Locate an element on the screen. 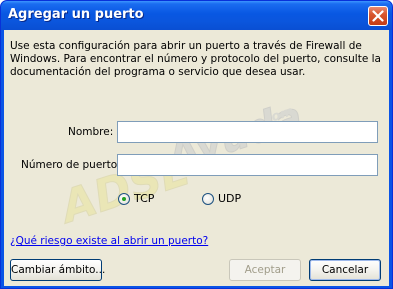 This screenshot has height=289, width=393. tcp-label: TCP is located at coordinates (144, 198).